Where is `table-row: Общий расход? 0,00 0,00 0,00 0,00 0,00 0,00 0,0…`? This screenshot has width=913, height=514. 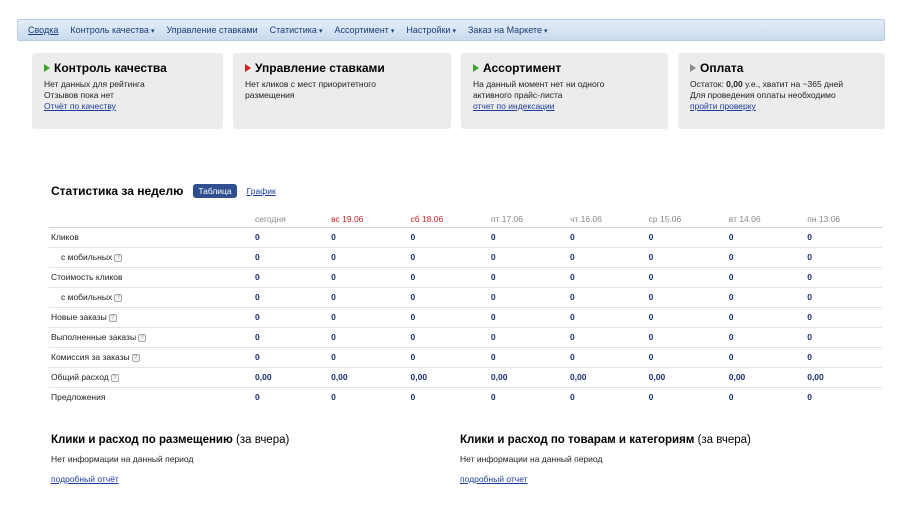 table-row: Общий расход? 0,00 0,00 0,00 0,00 0,00 0,00 0,0… is located at coordinates (465, 376).